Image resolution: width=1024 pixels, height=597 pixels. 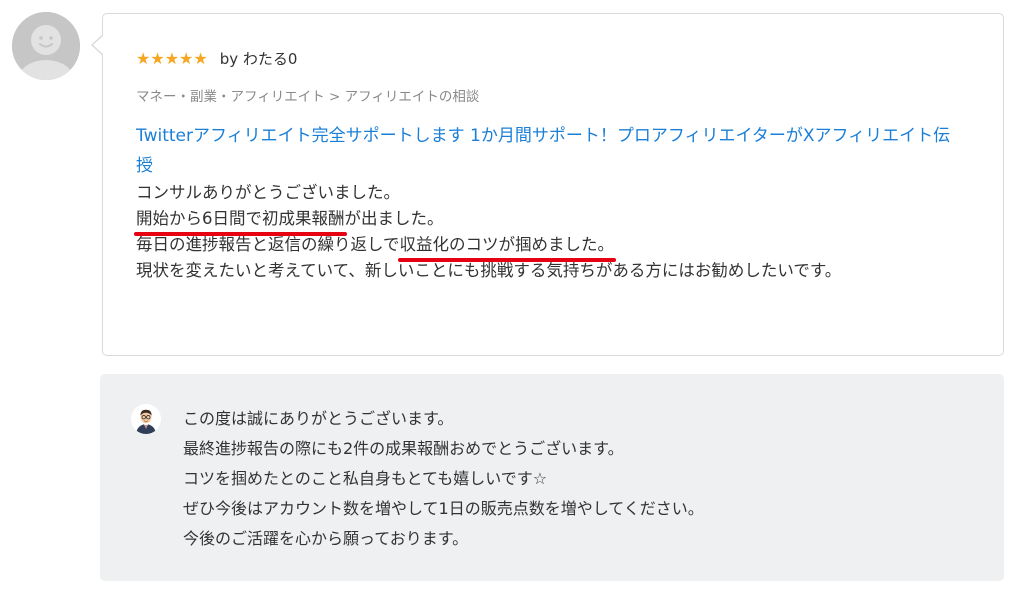 What do you see at coordinates (326, 538) in the screenshot?
I see `reply-line: 今後のご活躍を心から願っております。` at bounding box center [326, 538].